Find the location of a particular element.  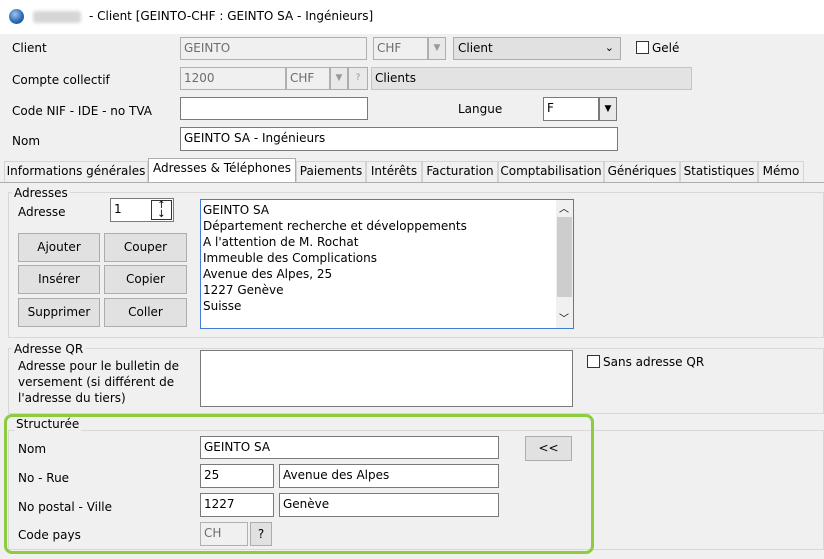

app-icon is located at coordinates (16, 16).